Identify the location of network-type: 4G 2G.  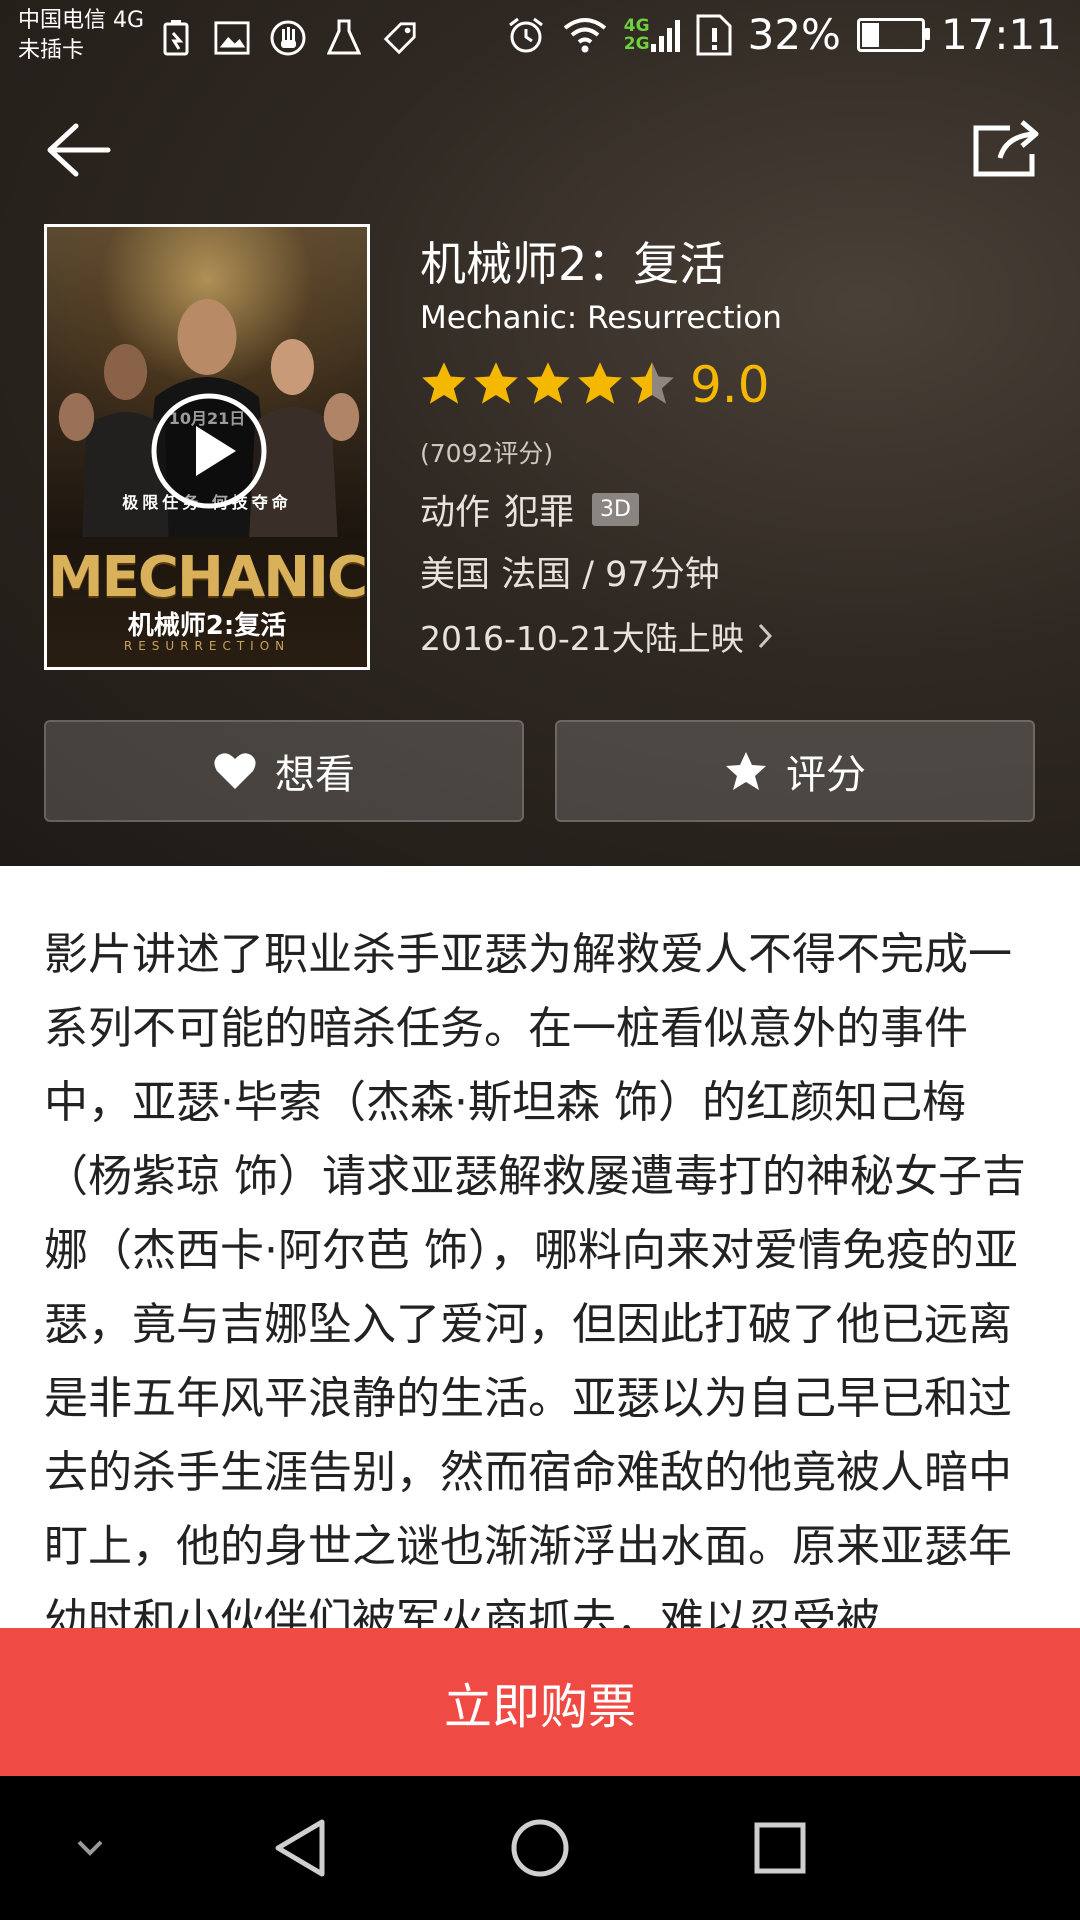
(652, 35).